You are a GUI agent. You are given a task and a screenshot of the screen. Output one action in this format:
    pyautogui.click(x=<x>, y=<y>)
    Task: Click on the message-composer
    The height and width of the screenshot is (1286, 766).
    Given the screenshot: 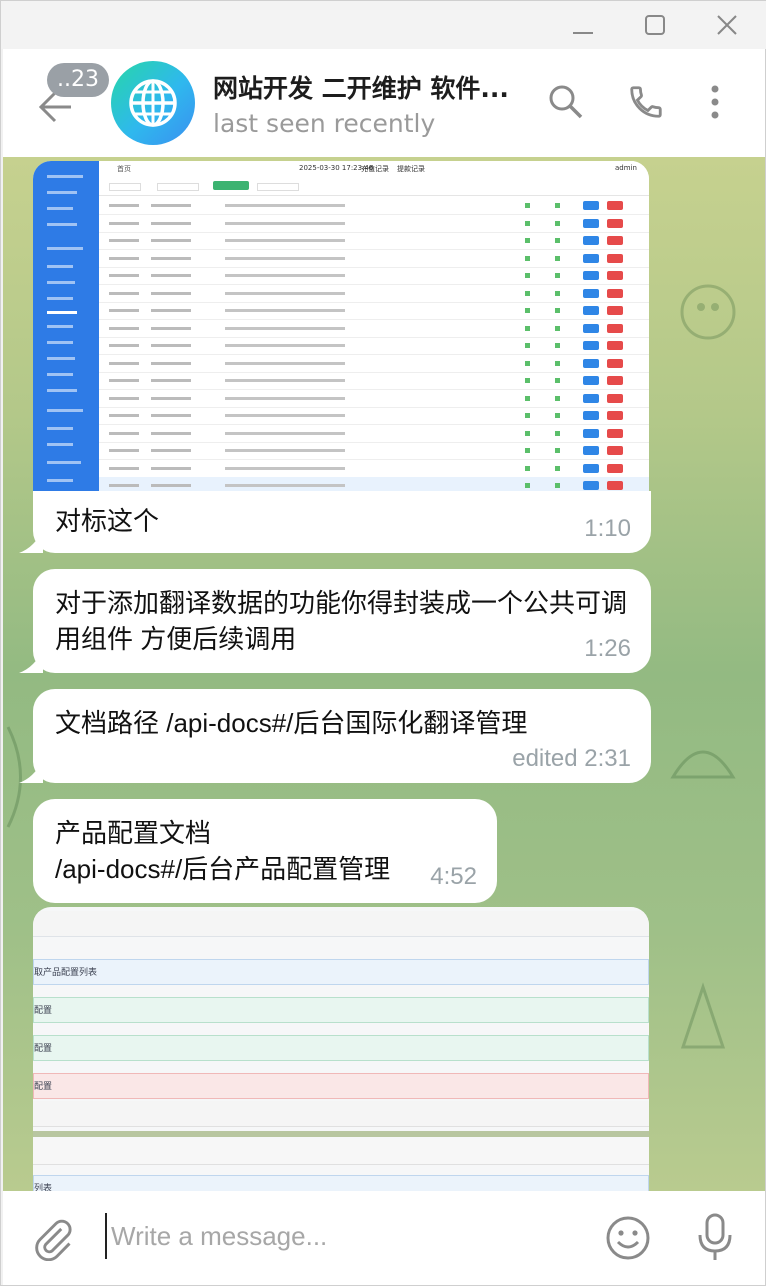 What is the action you would take?
    pyautogui.click(x=384, y=1238)
    